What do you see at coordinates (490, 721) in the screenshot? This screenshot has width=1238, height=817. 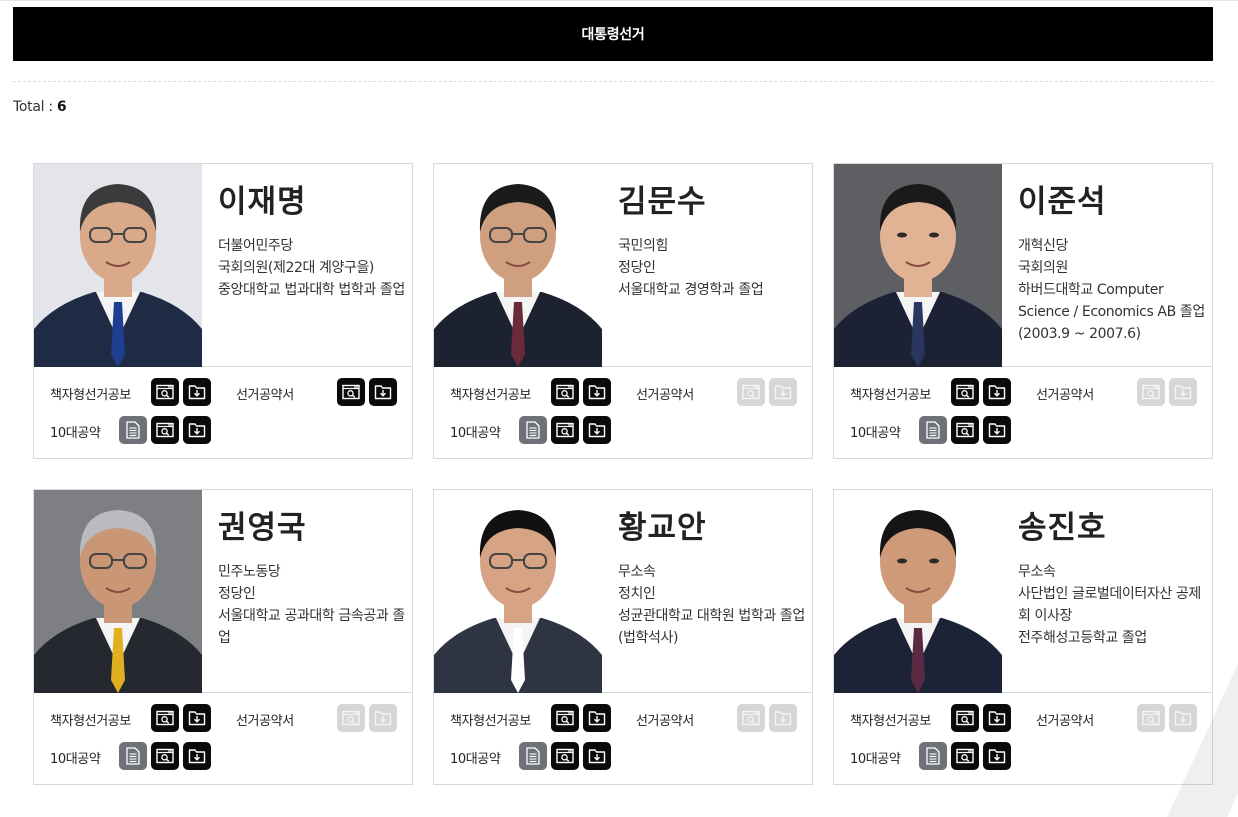 I see `booklet-label: 책자형선거공보` at bounding box center [490, 721].